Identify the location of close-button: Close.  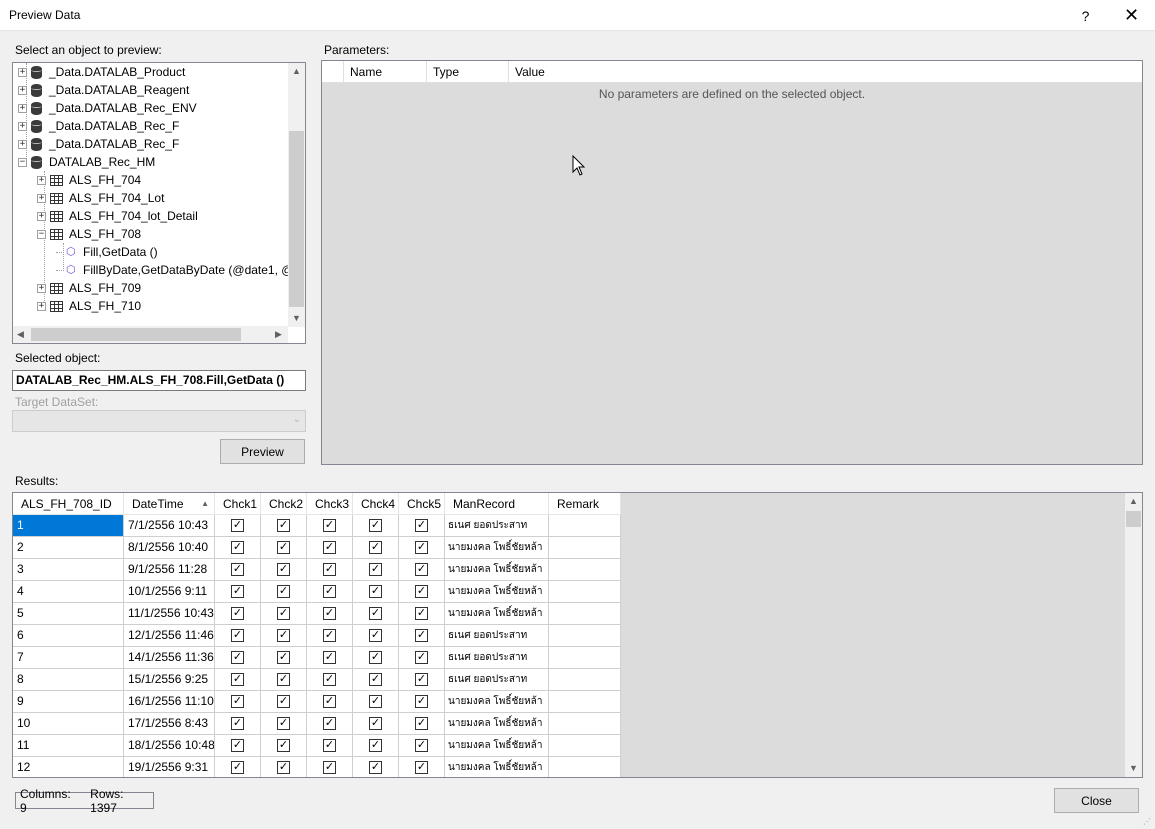
(1096, 800).